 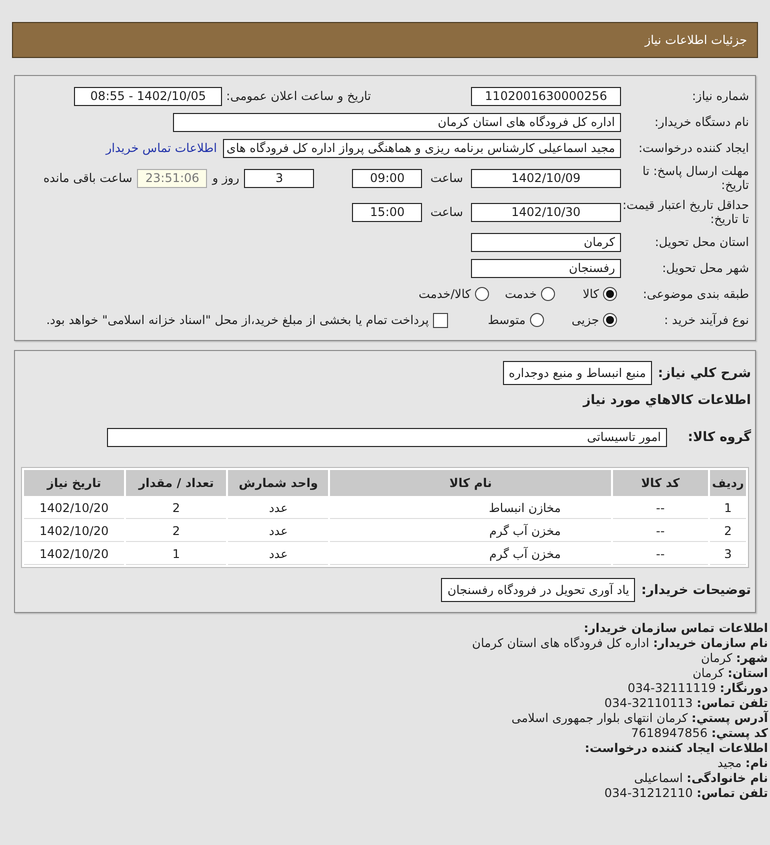 I want to click on field-label: استان محل تحویل:, so click(x=702, y=242).